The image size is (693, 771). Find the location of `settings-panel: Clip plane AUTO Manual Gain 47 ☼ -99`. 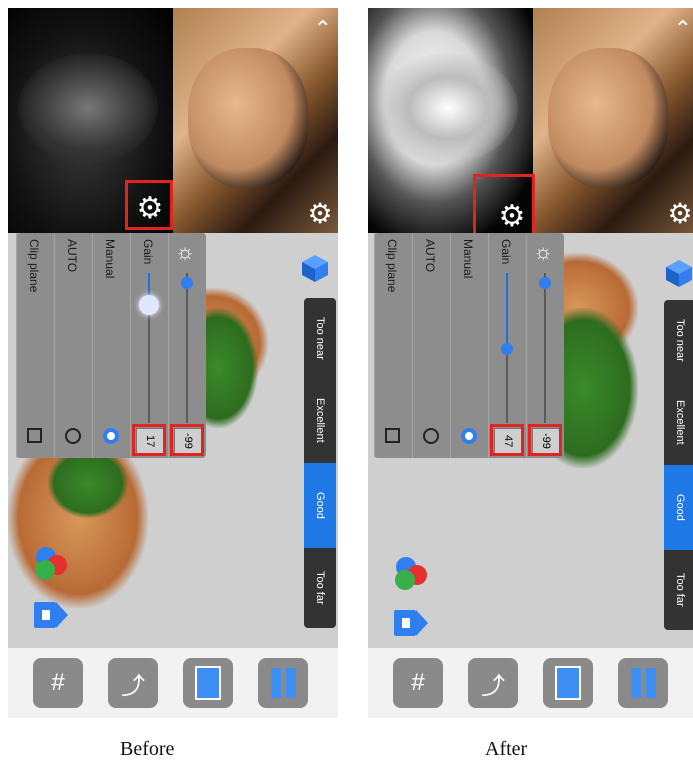

settings-panel: Clip plane AUTO Manual Gain 47 ☼ -99 is located at coordinates (469, 345).